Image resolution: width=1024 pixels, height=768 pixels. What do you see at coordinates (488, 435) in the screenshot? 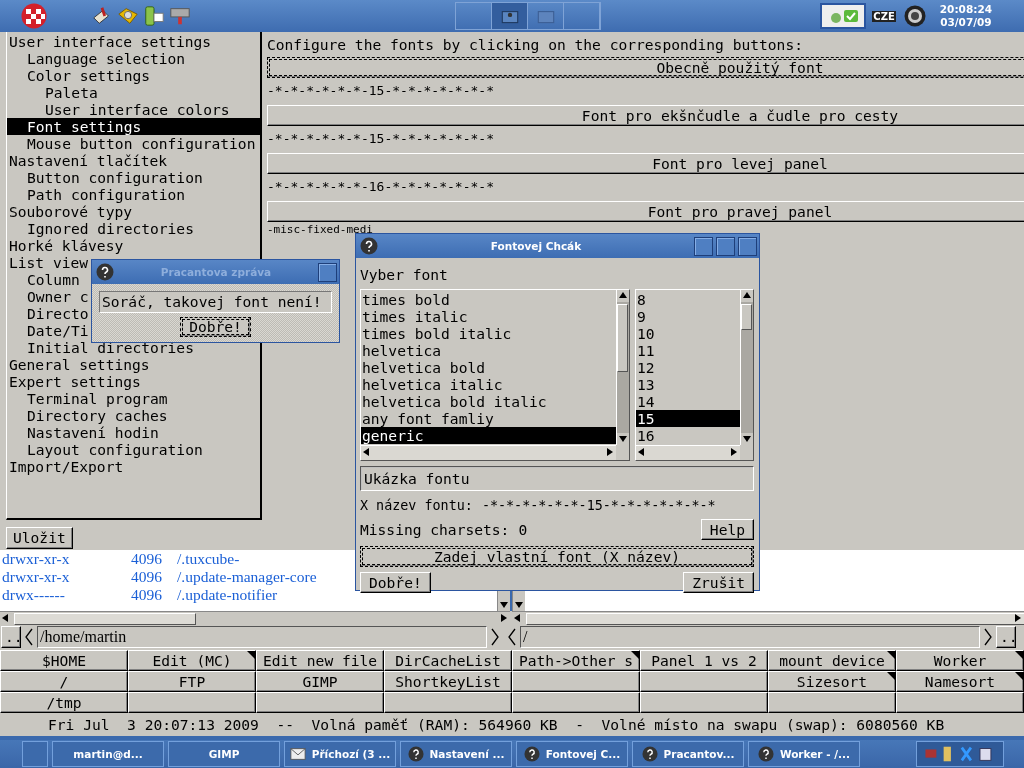
I see `list-item: generic` at bounding box center [488, 435].